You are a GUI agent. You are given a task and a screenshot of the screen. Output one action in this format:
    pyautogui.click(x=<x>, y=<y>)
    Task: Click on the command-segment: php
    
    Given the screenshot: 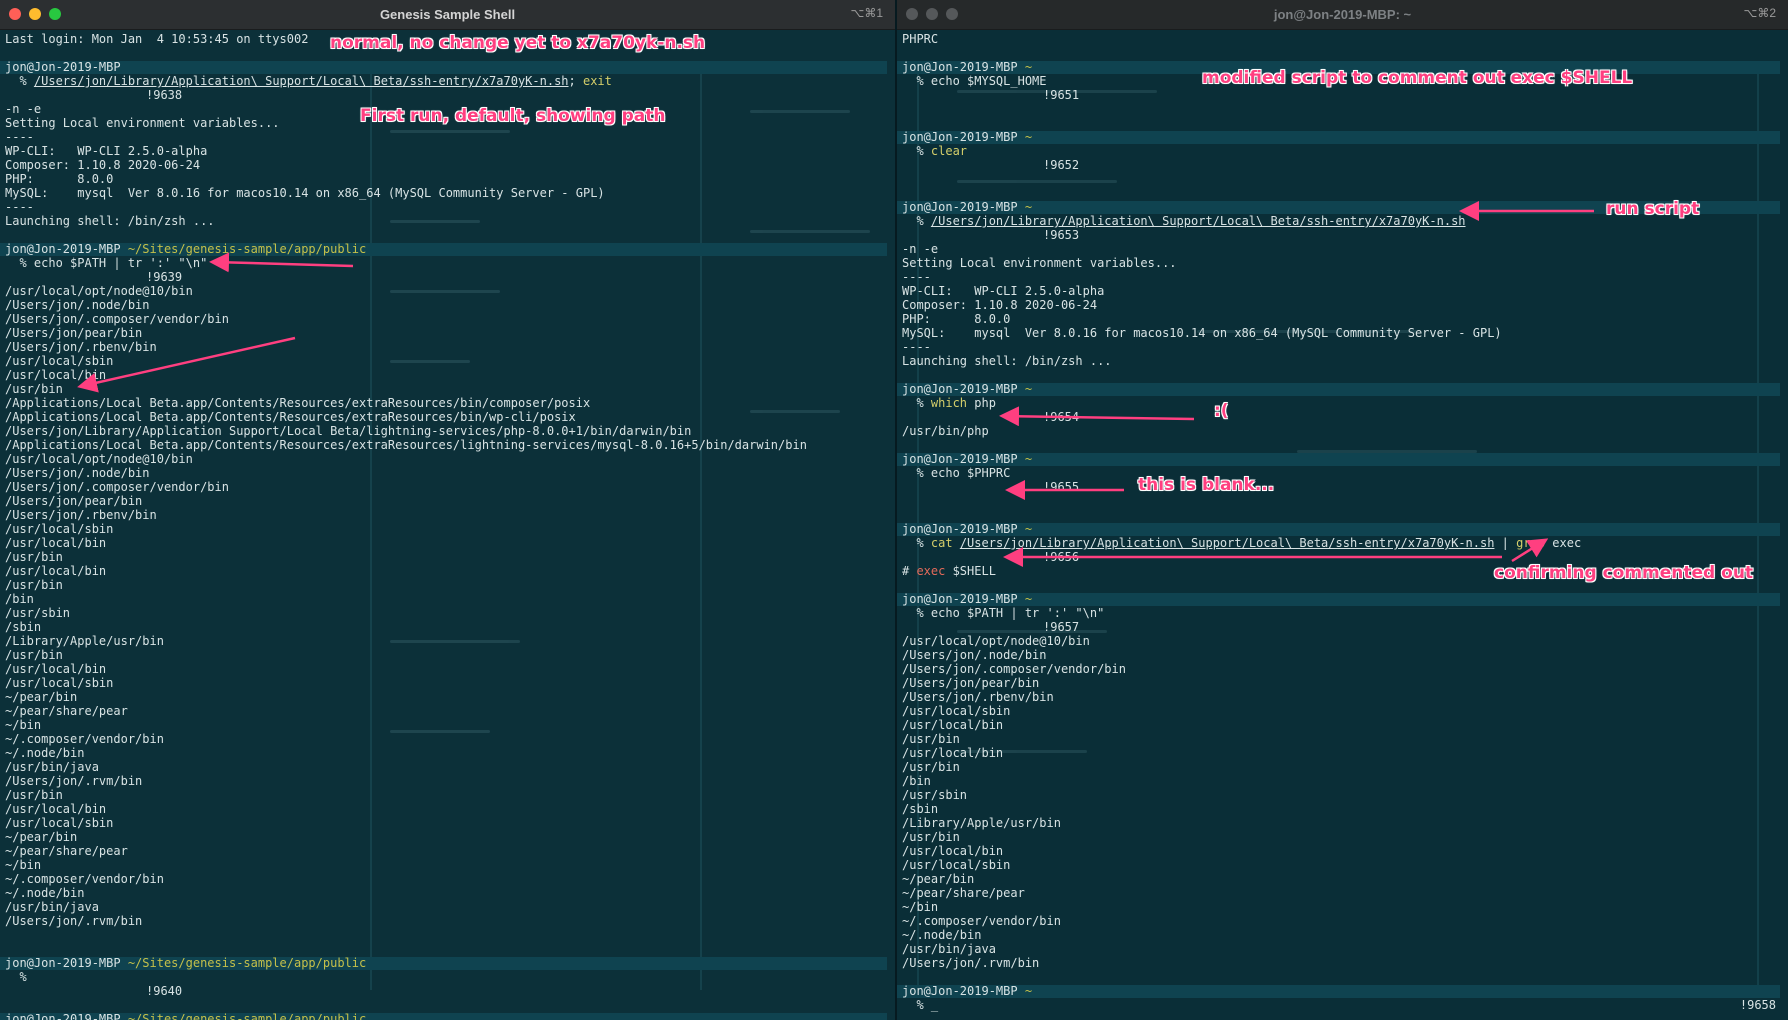 What is the action you would take?
    pyautogui.click(x=981, y=403)
    